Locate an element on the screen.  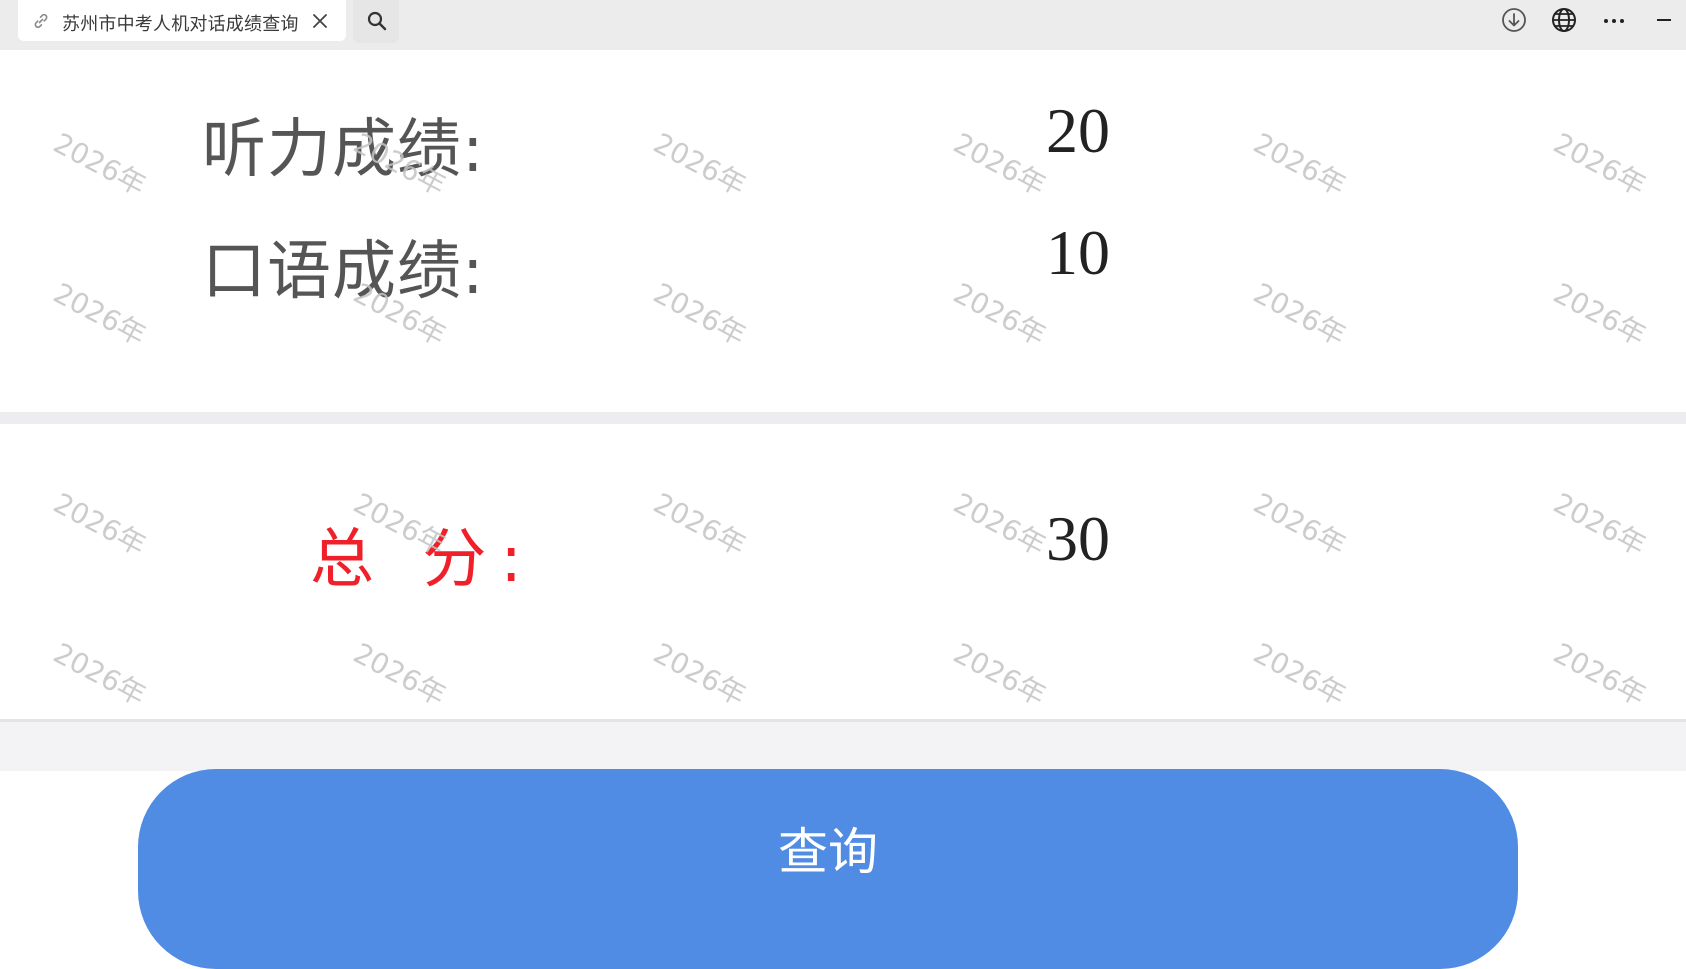
minimize-icon is located at coordinates (1664, 20).